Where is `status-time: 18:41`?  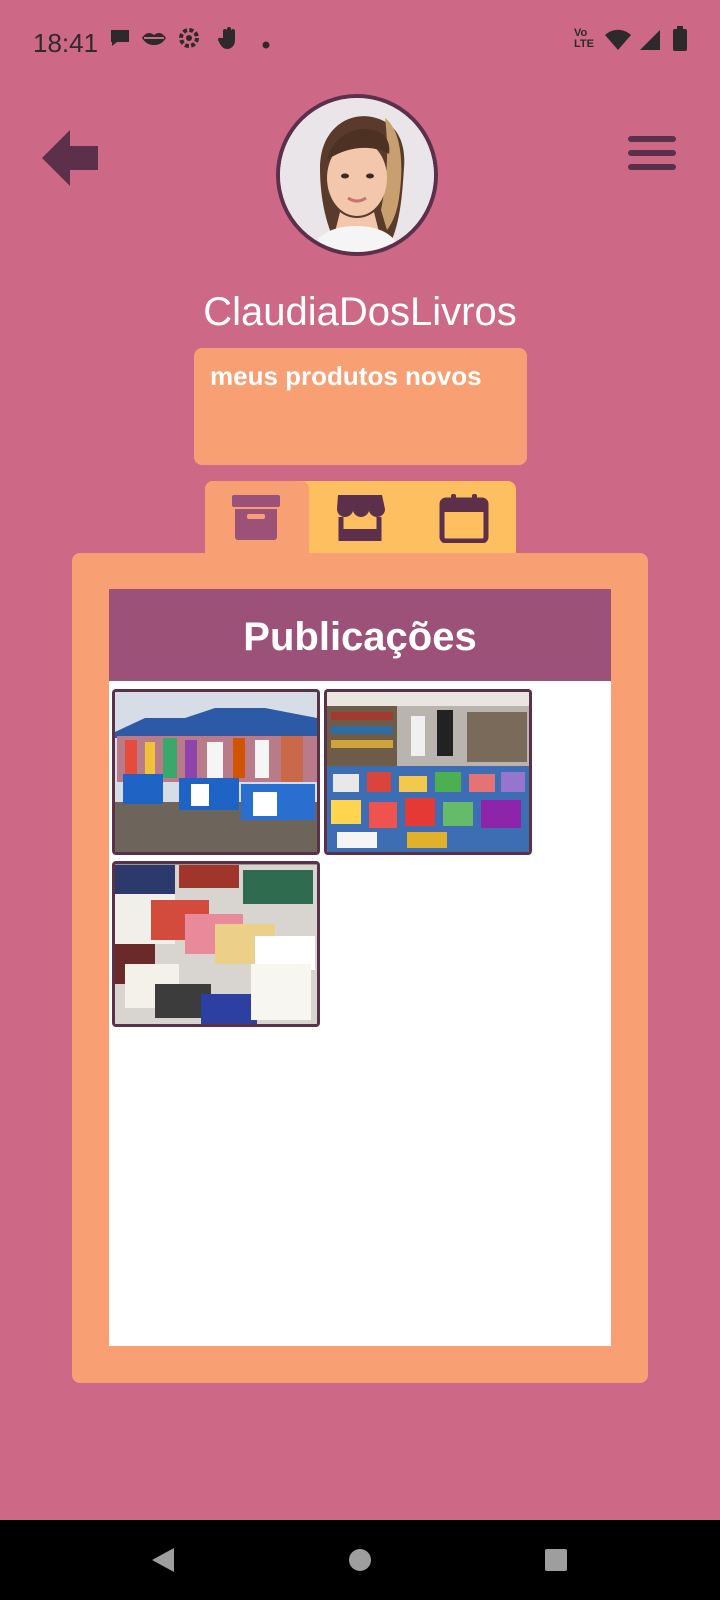
status-time: 18:41 is located at coordinates (66, 43).